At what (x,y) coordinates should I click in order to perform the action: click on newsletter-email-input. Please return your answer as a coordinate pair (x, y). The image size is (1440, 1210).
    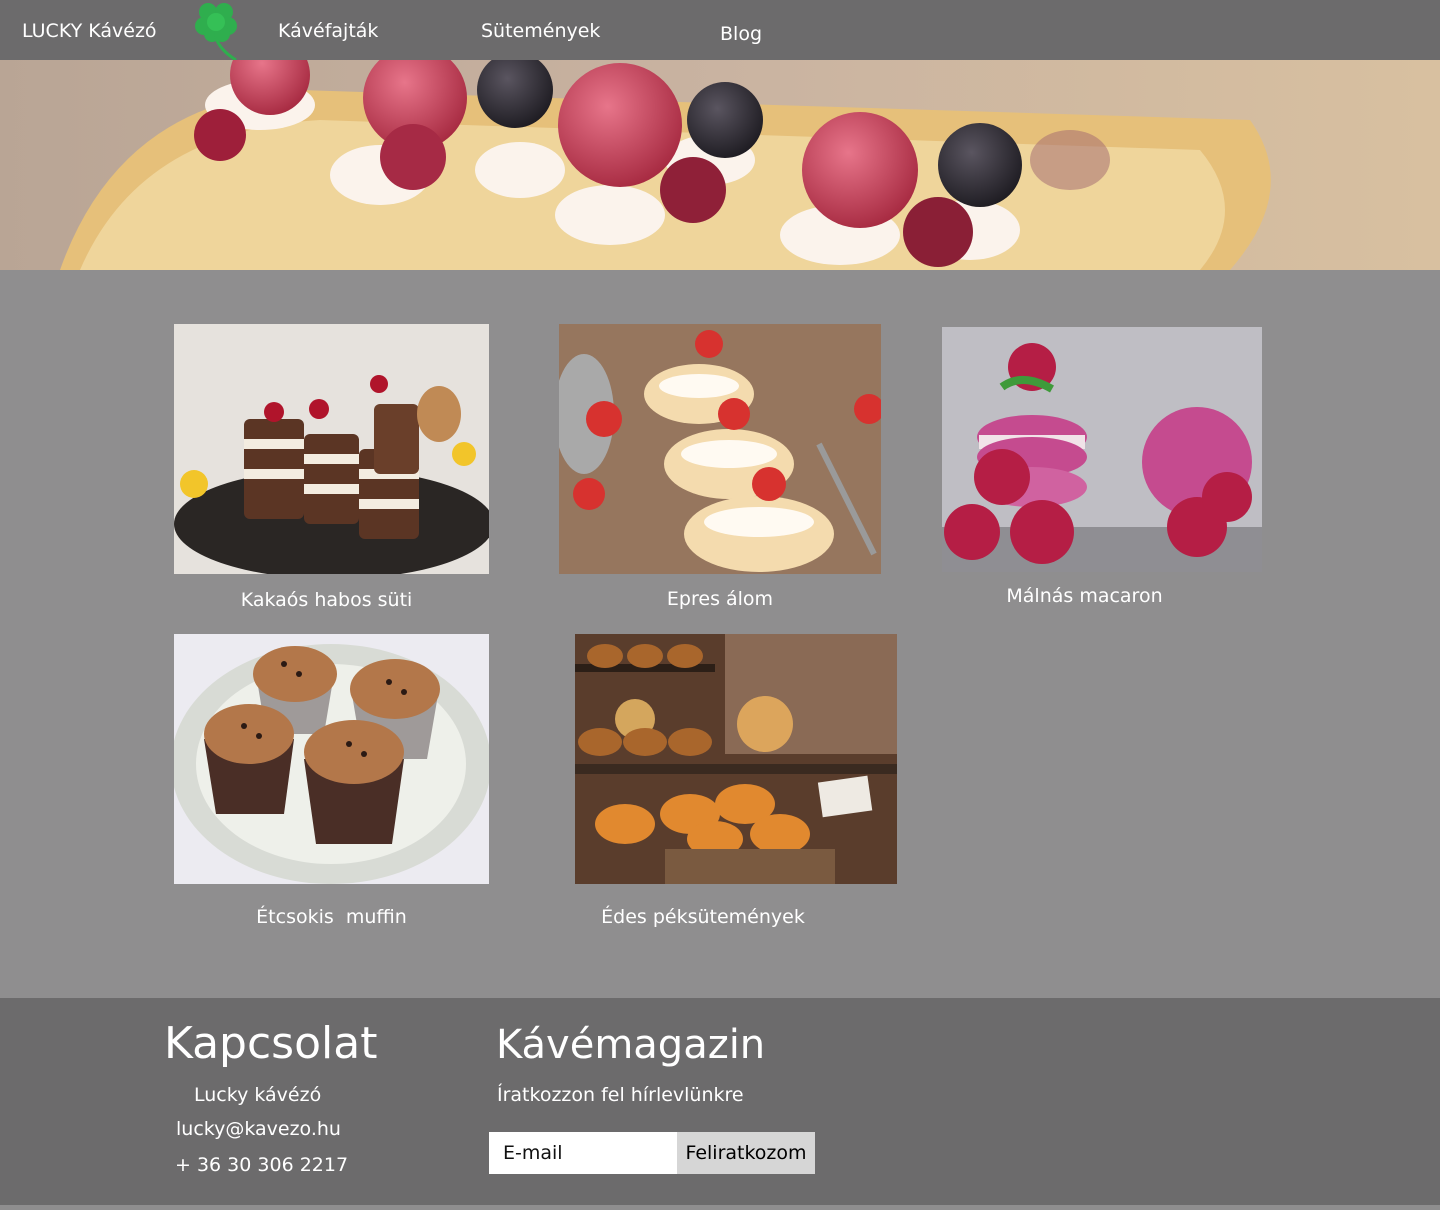
    Looking at the image, I should click on (583, 1153).